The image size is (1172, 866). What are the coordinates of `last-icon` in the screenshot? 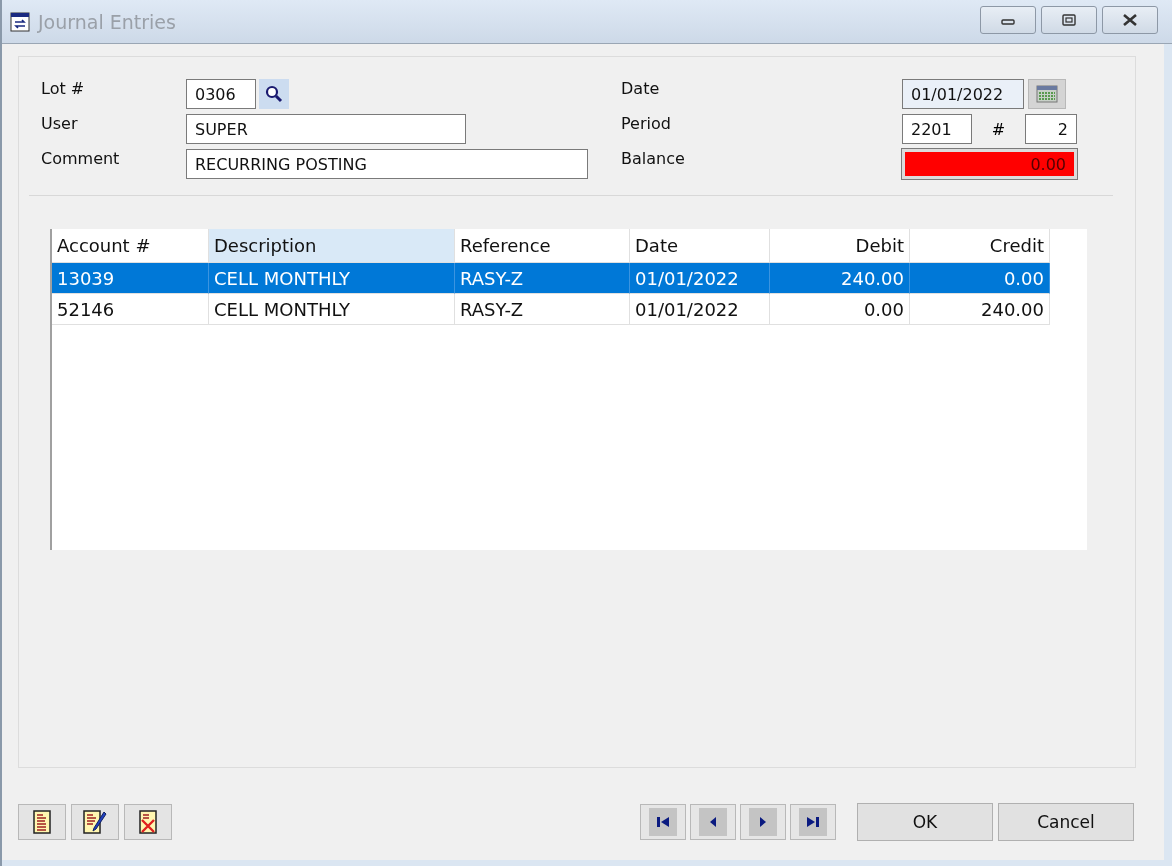 It's located at (813, 822).